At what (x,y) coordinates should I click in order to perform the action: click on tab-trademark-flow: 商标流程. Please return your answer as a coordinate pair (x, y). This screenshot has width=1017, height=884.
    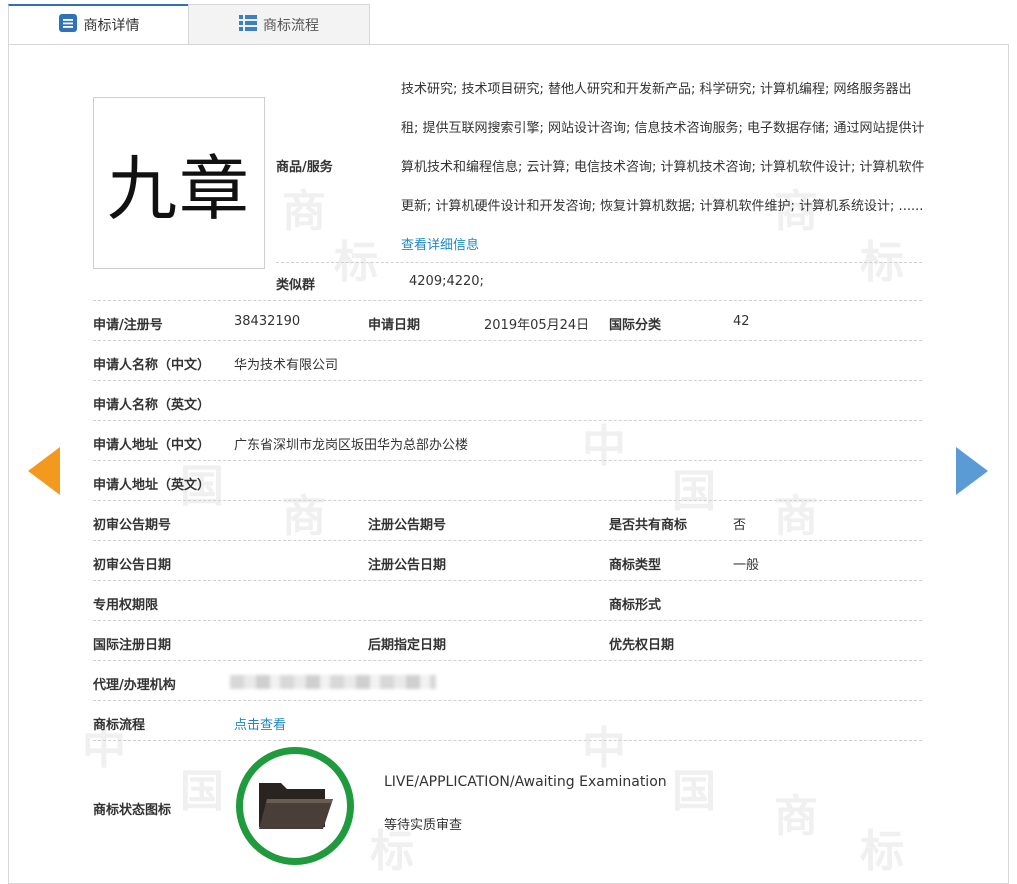
    Looking at the image, I should click on (279, 24).